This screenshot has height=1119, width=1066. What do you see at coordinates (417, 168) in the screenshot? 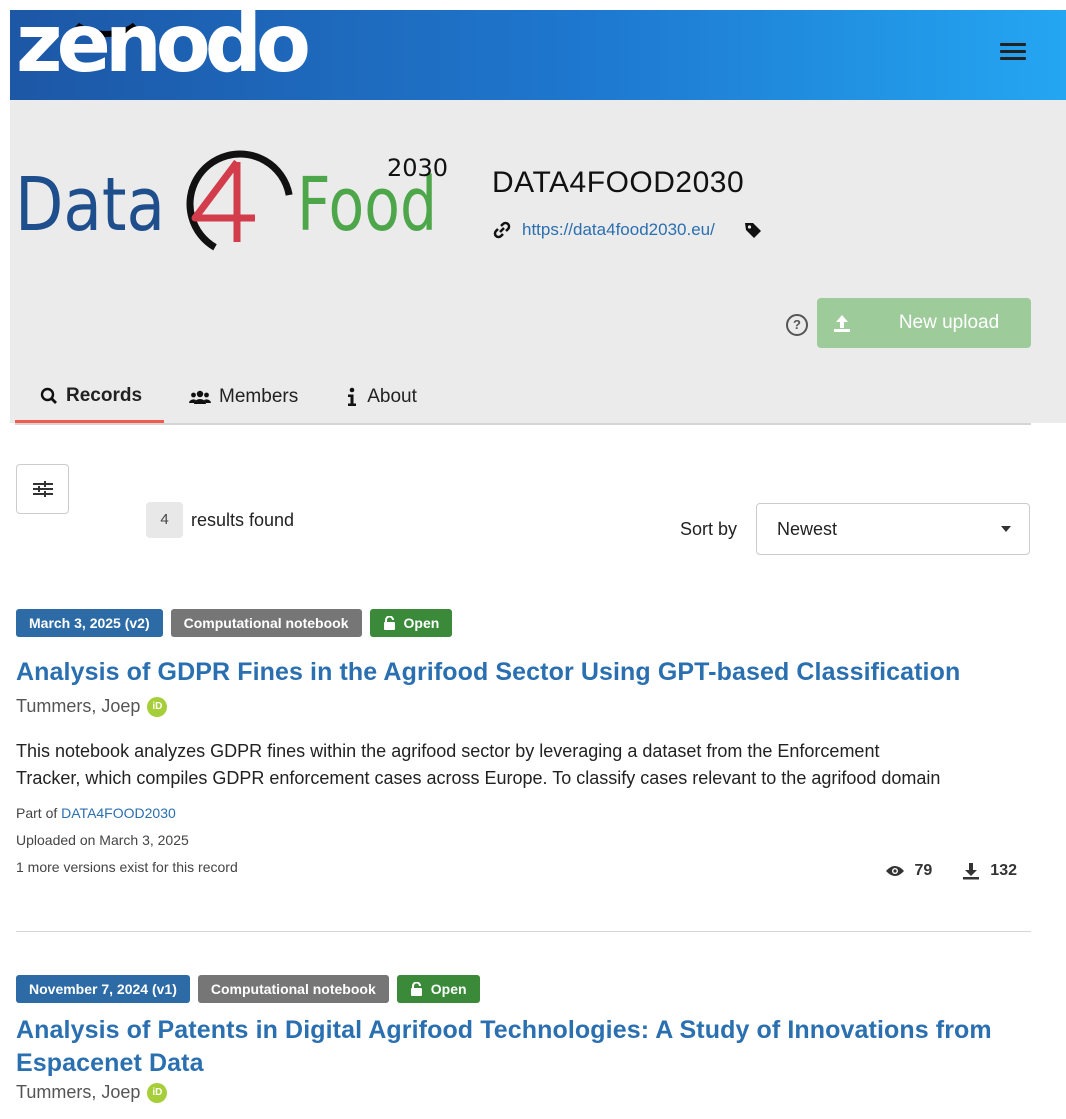
I see `svg-text: 2030` at bounding box center [417, 168].